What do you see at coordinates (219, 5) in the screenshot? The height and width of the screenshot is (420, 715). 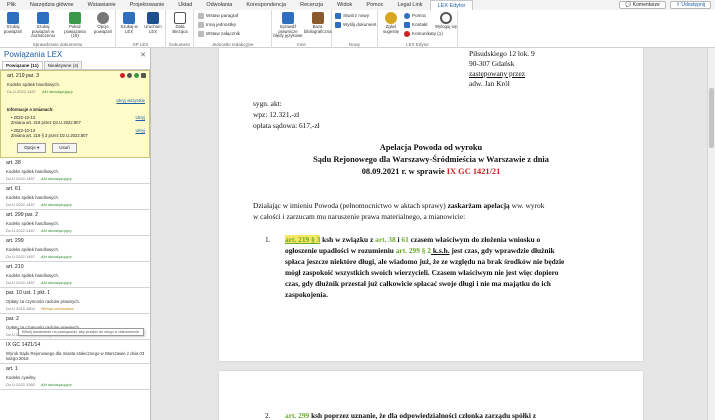 I see `menu-references: Odwołania` at bounding box center [219, 5].